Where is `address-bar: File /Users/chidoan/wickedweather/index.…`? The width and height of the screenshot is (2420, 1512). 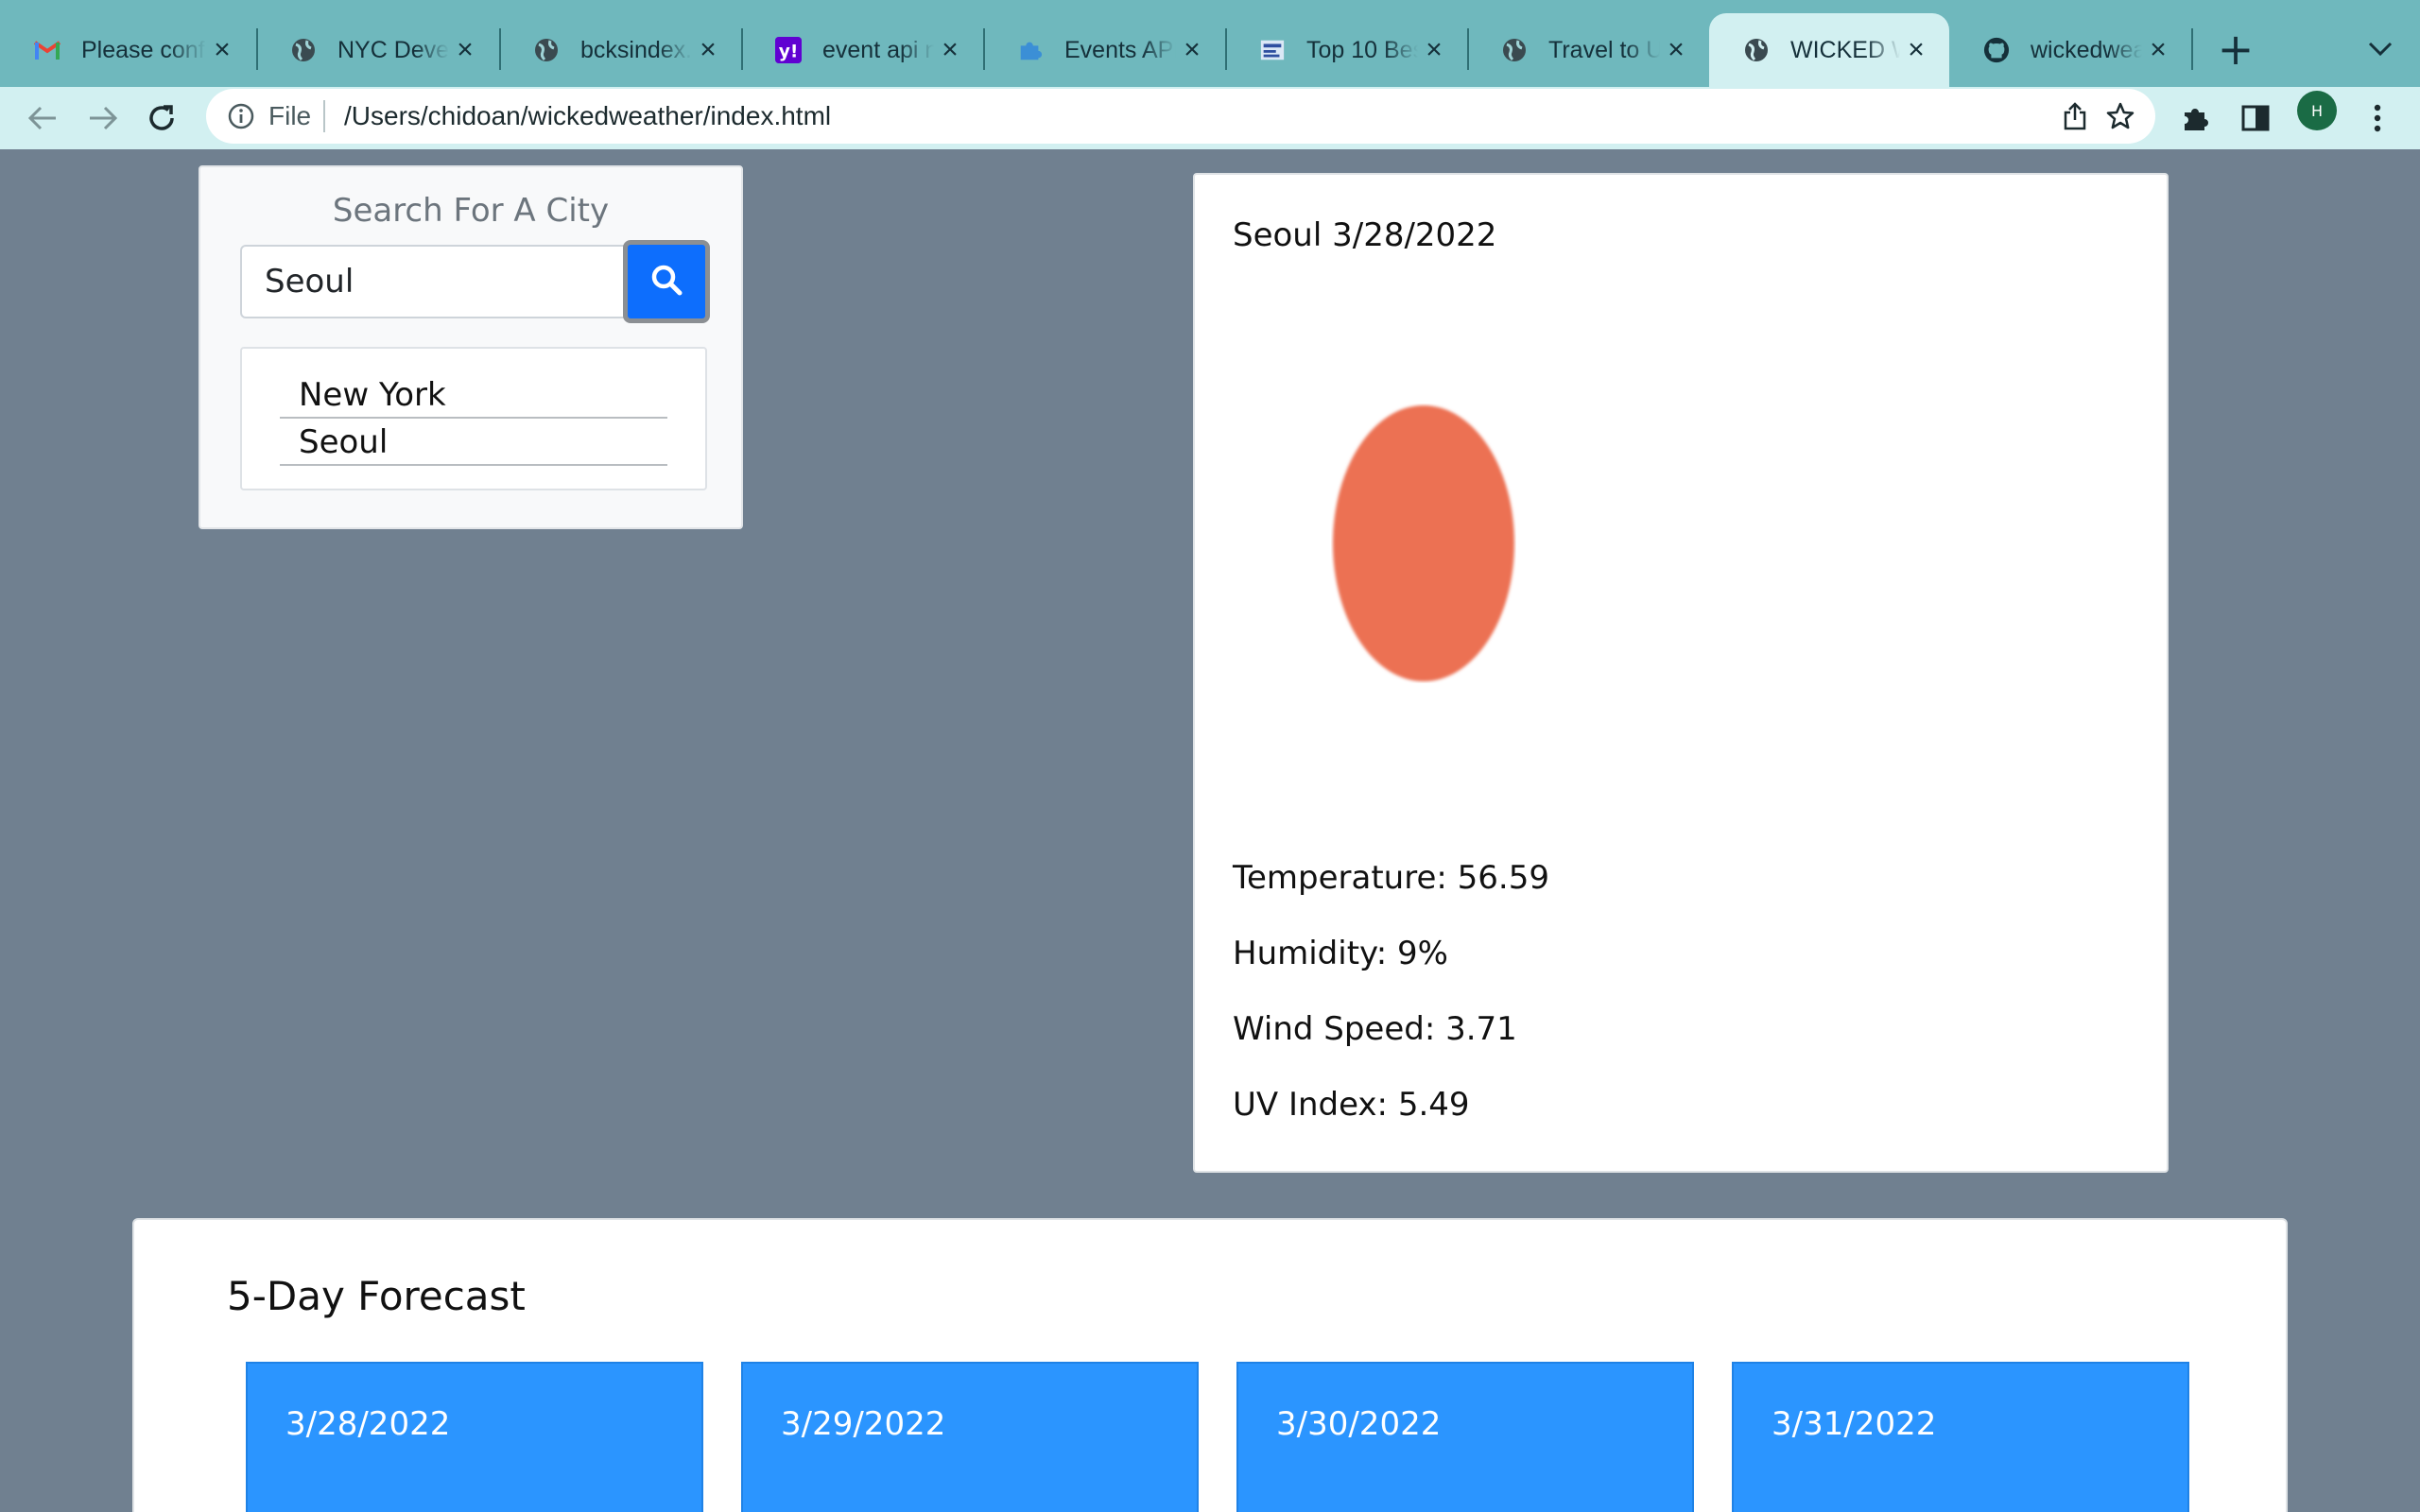 address-bar: File /Users/chidoan/wickedweather/index.… is located at coordinates (1181, 116).